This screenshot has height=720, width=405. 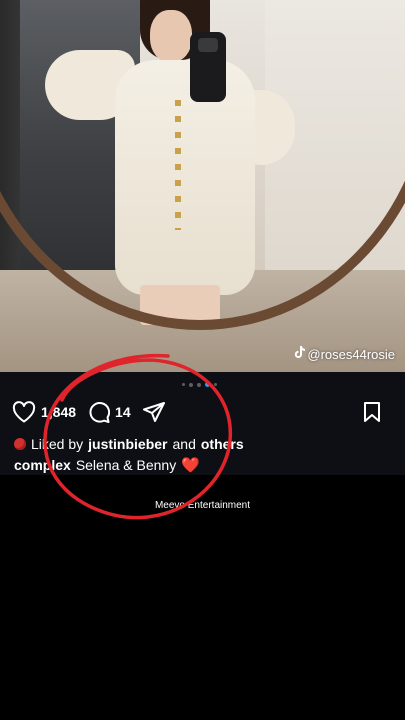 What do you see at coordinates (123, 412) in the screenshot?
I see `comments-count: 14` at bounding box center [123, 412].